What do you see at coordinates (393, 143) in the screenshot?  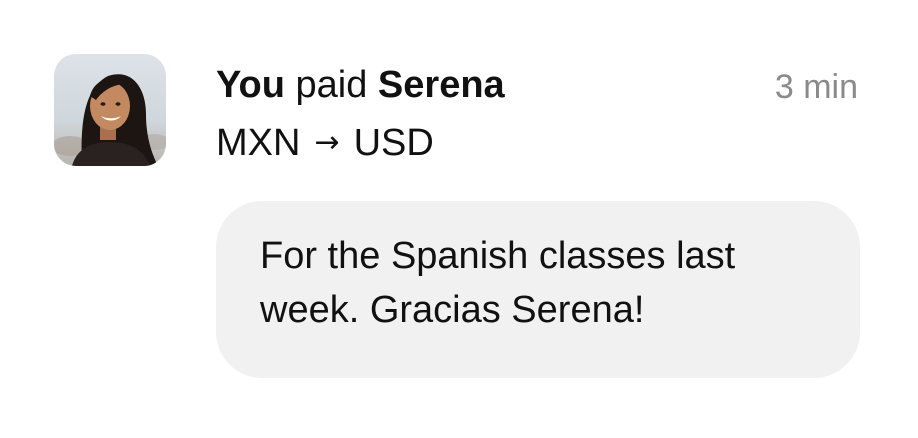 I see `to-currency: USD` at bounding box center [393, 143].